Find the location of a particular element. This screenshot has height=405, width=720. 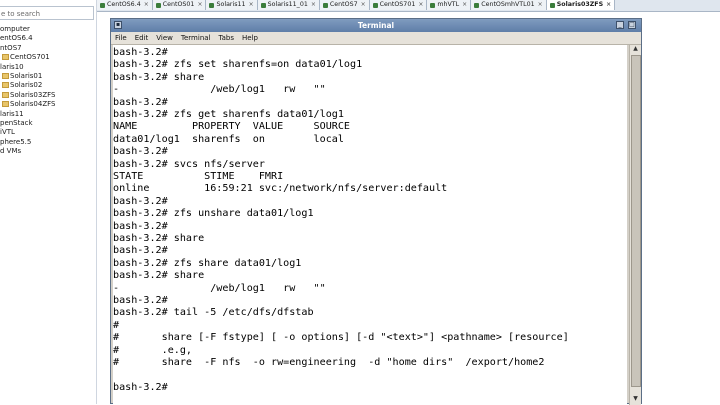

inventory-tree-item: entOS6.4 is located at coordinates (48, 38).